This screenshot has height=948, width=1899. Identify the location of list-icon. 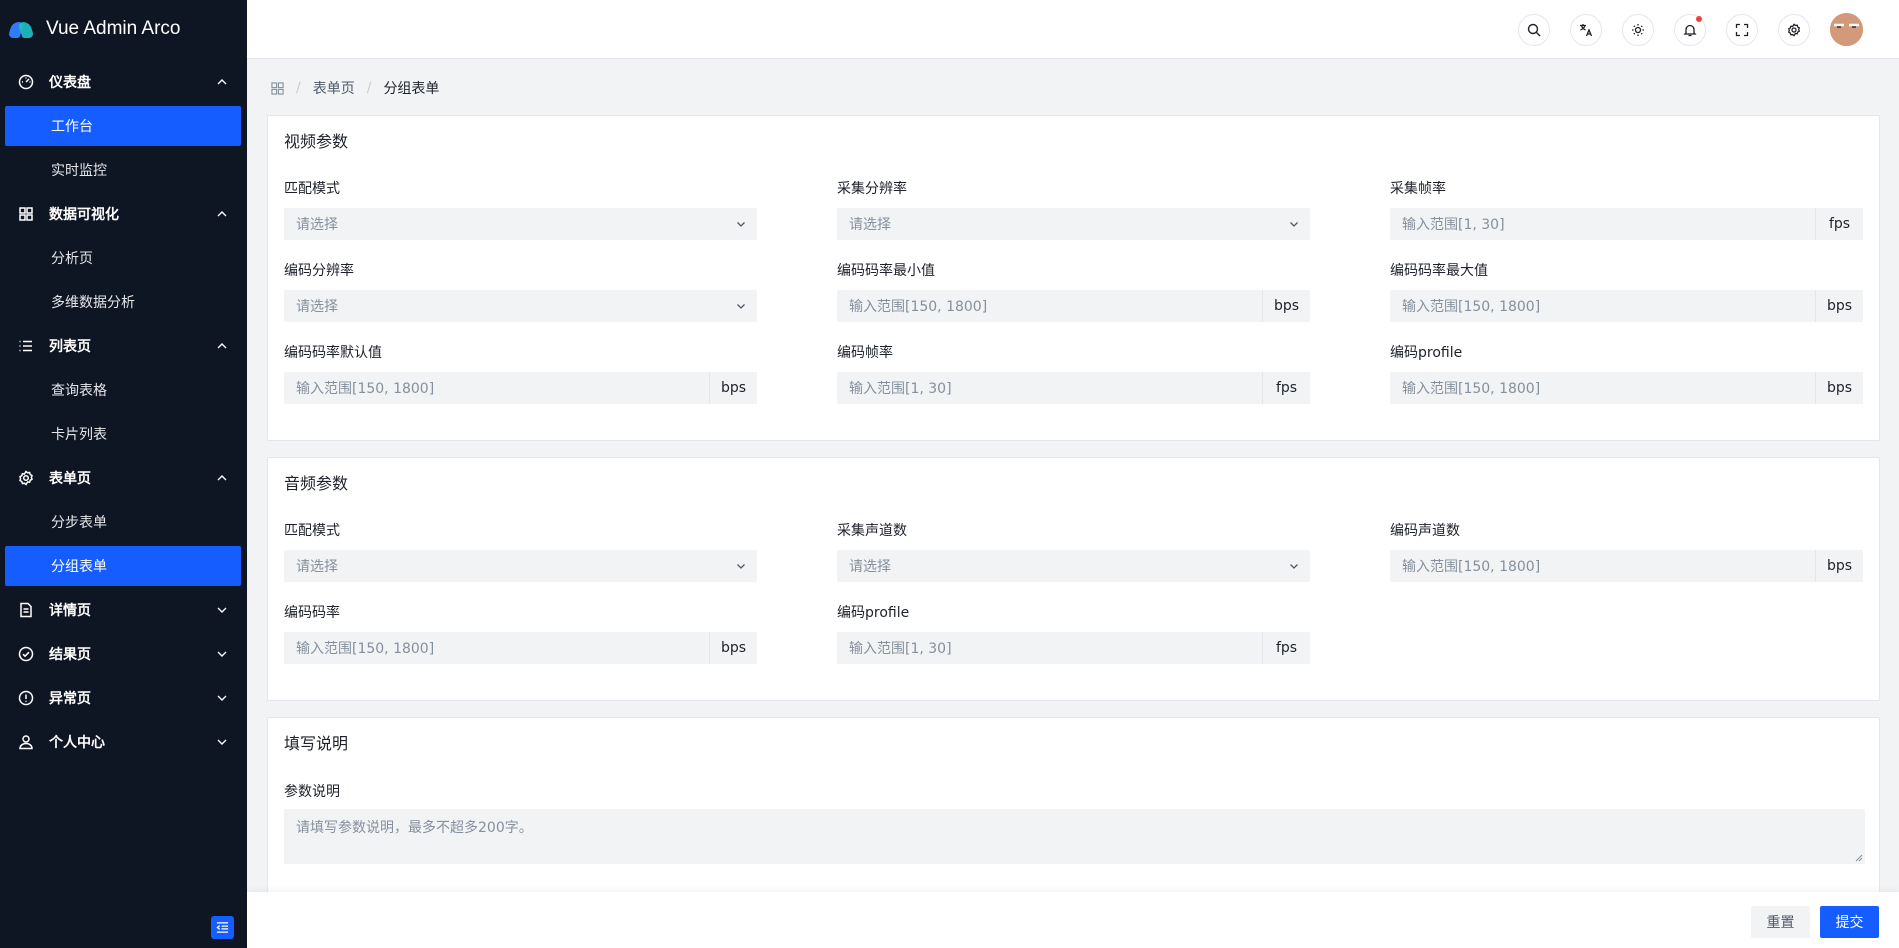
(26, 346).